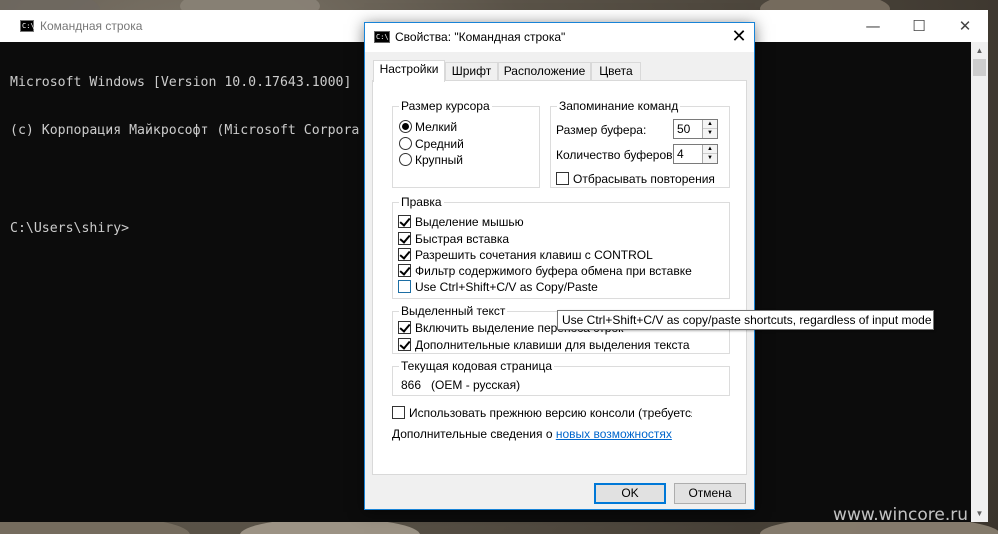  What do you see at coordinates (506, 287) in the screenshot?
I see `checkbox-label: Use Ctrl+Shift+C/V as Copy/Paste` at bounding box center [506, 287].